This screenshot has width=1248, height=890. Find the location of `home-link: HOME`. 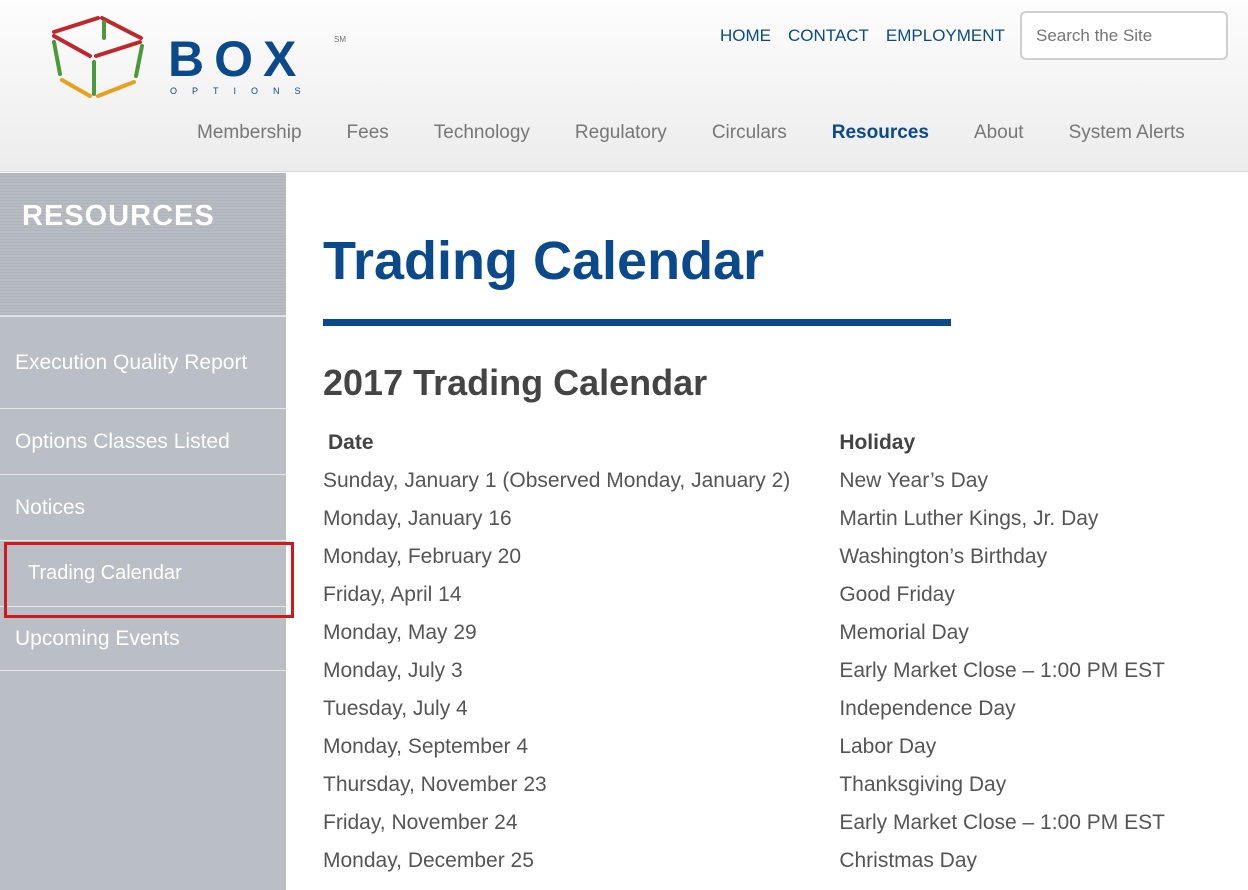

home-link: HOME is located at coordinates (745, 36).